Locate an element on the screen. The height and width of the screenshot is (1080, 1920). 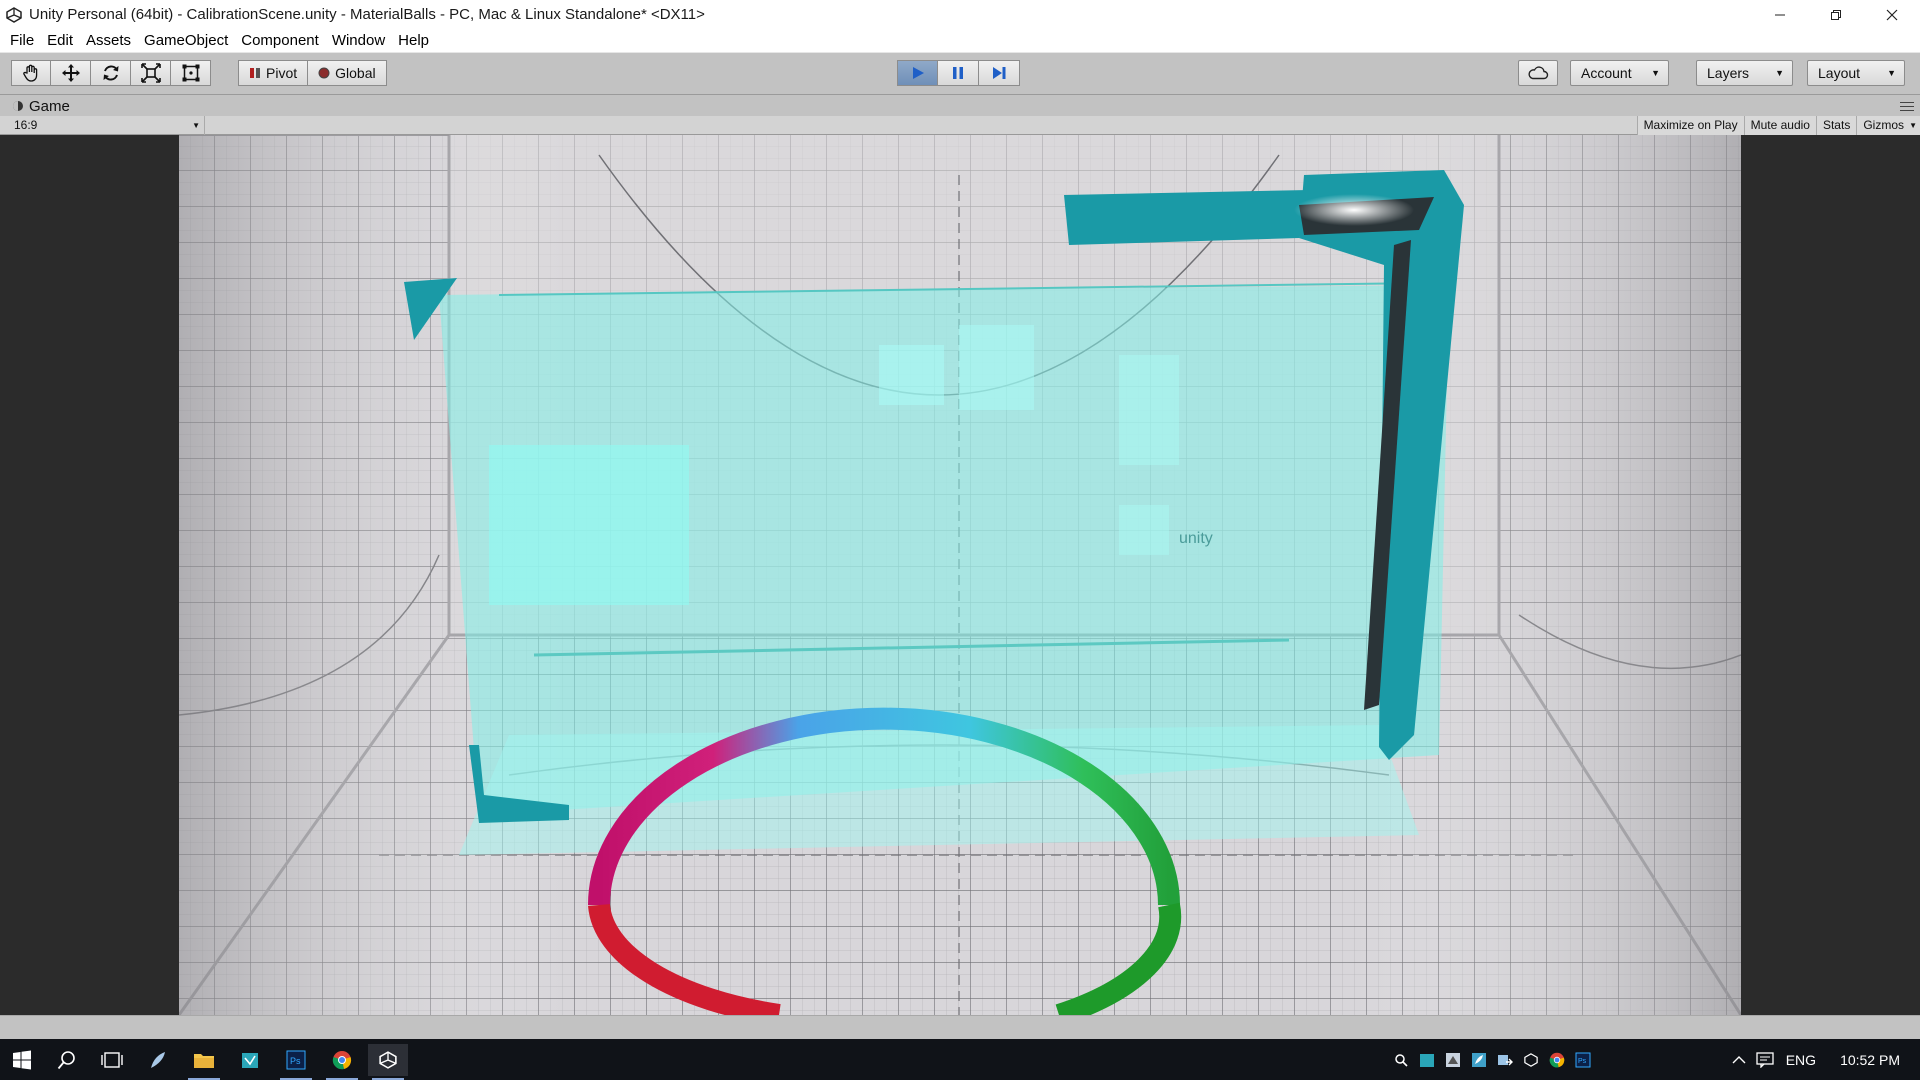
tray-network-share-icon is located at coordinates (1453, 1060).